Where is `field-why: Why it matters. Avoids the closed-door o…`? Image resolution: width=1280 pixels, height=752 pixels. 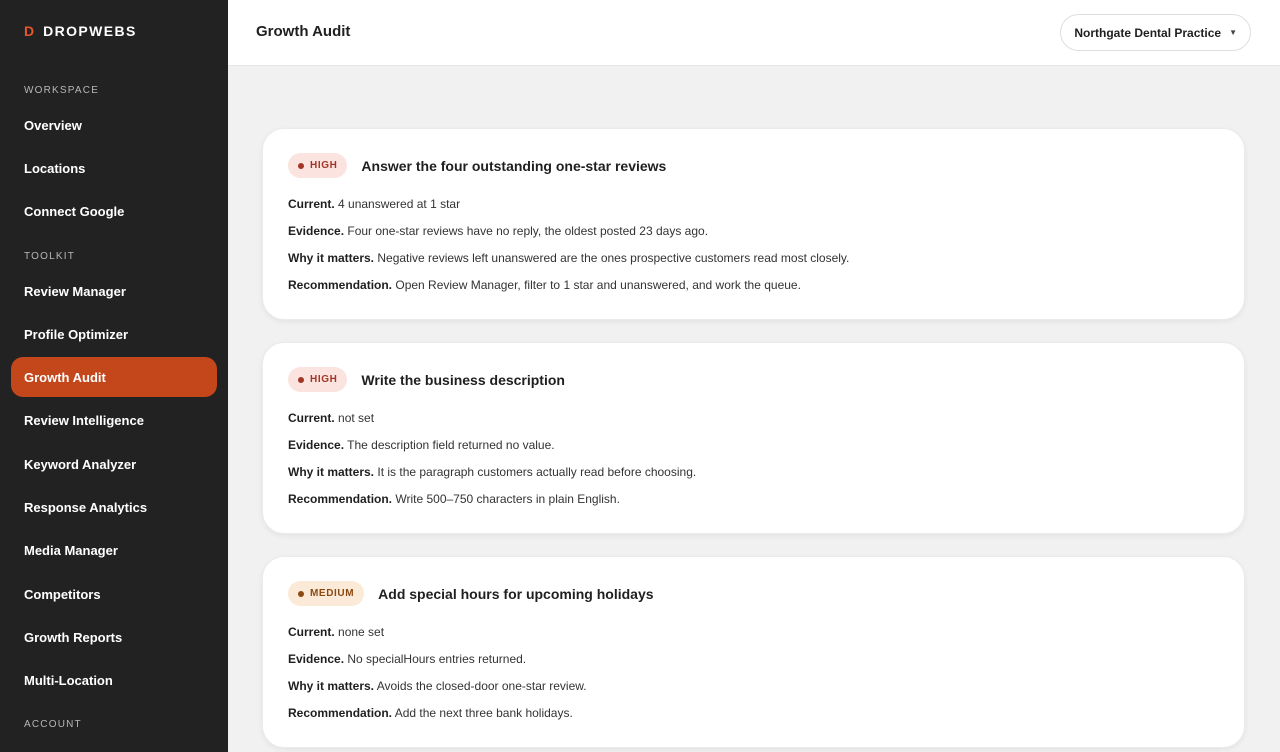 field-why: Why it matters. Avoids the closed-door o… is located at coordinates (437, 686).